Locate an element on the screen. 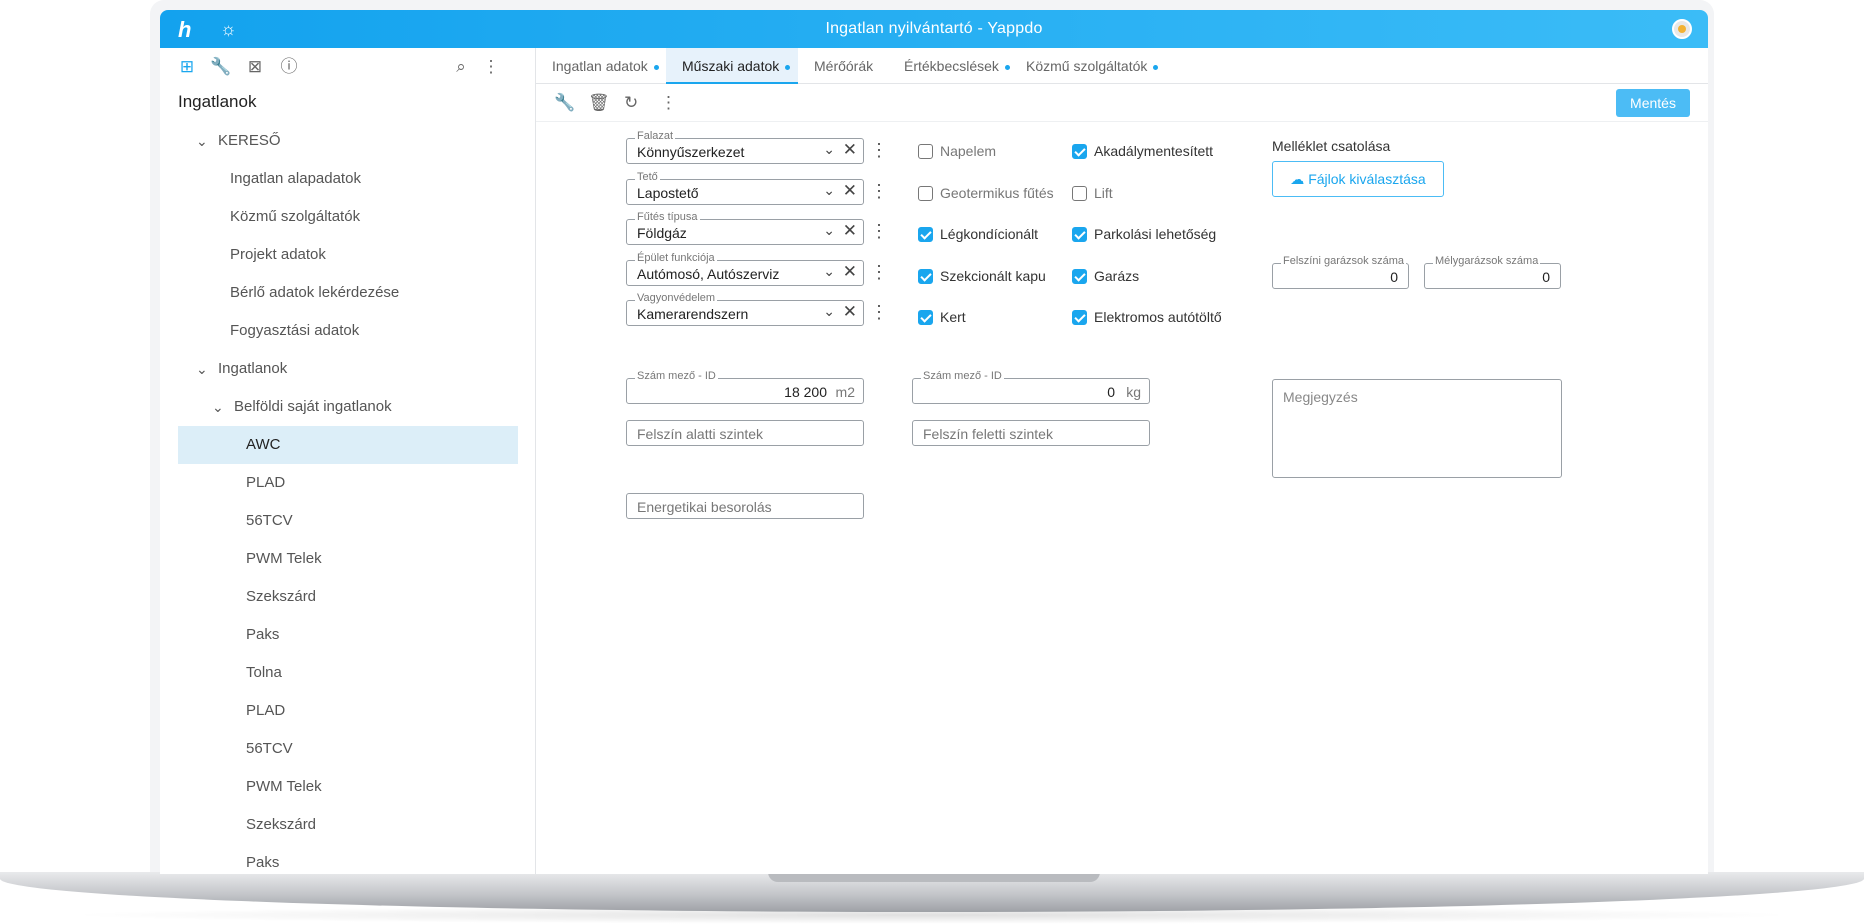 The width and height of the screenshot is (1864, 924). note-textarea: Megjegyzés is located at coordinates (1417, 428).